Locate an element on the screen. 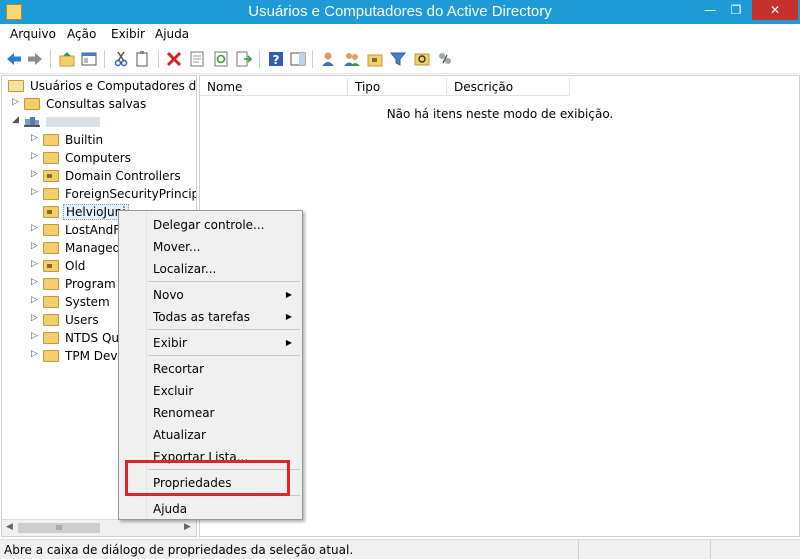 Image resolution: width=800 pixels, height=559 pixels. column-header-descricao: Descrição is located at coordinates (508, 87).